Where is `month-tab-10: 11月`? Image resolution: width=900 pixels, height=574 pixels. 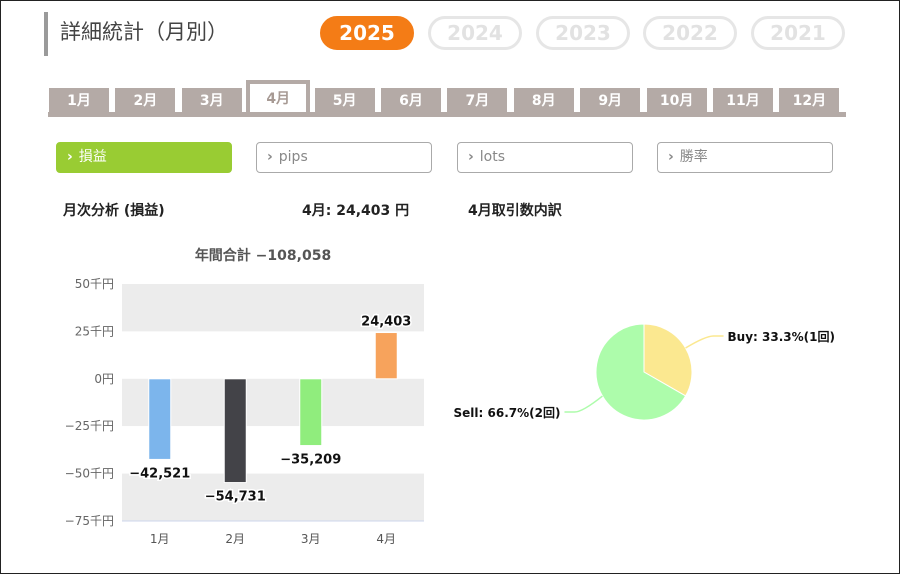 month-tab-10: 11月 is located at coordinates (743, 100).